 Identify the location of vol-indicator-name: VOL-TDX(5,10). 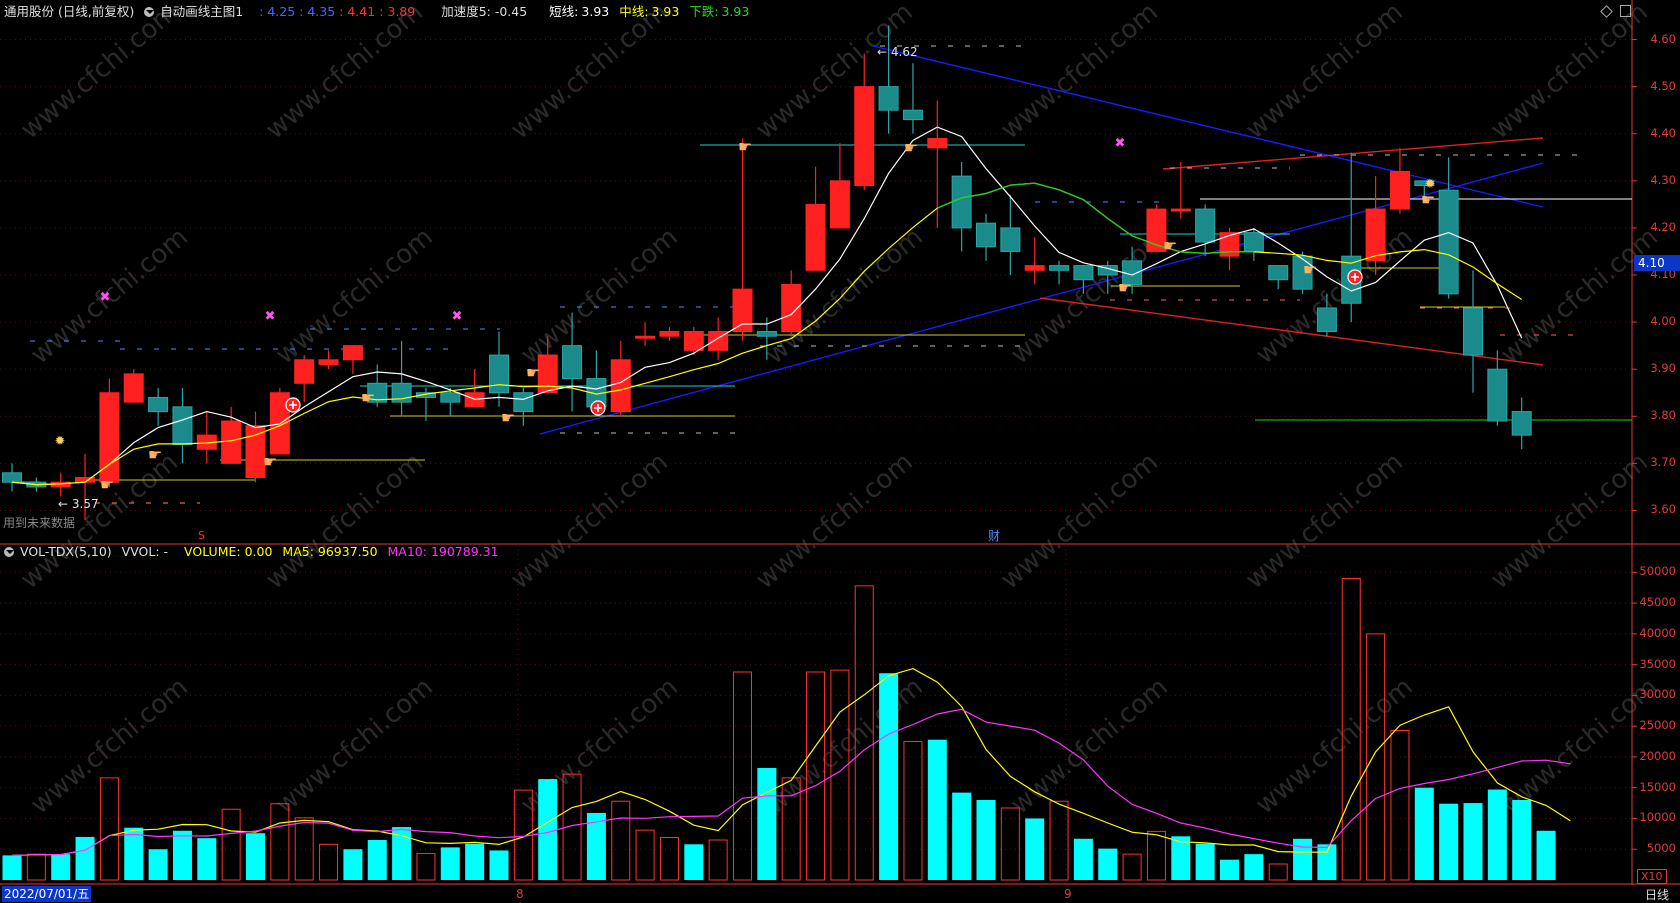
(66, 551).